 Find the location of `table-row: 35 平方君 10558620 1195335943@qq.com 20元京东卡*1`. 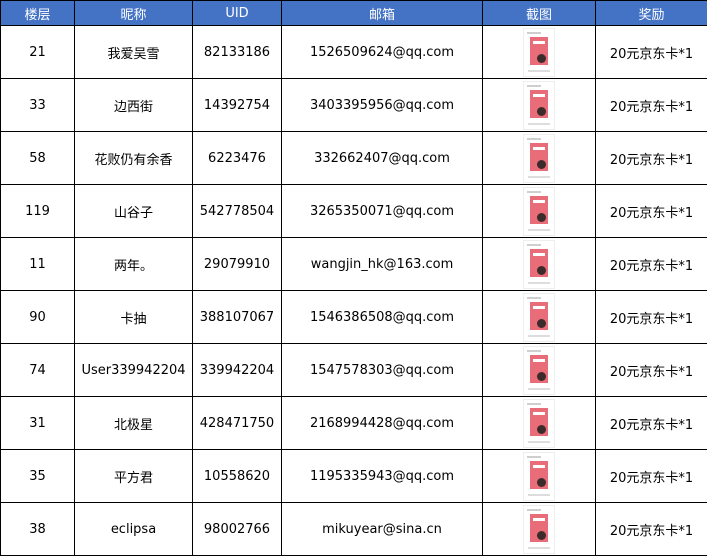

table-row: 35 平方君 10558620 1195335943@qq.com 20元京东卡*1 is located at coordinates (353, 476).